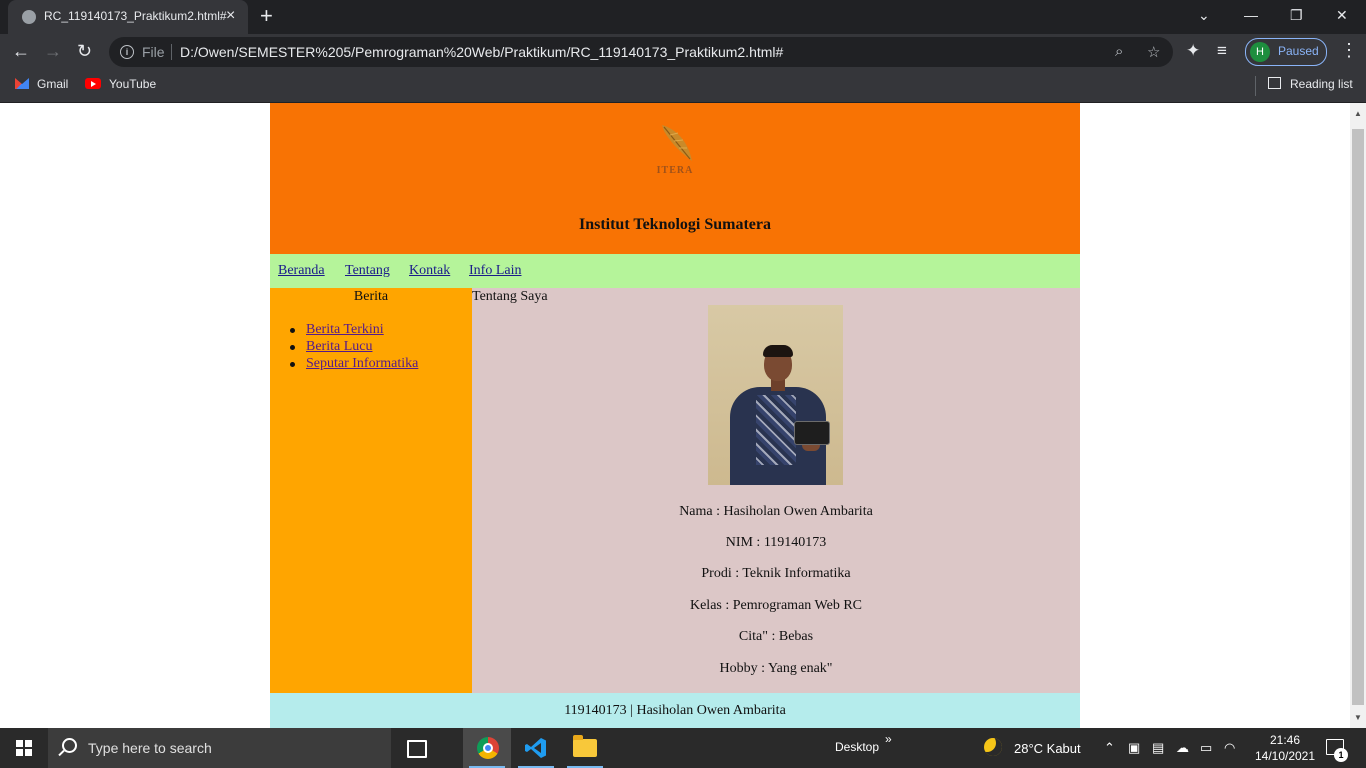 This screenshot has height=768, width=1366. I want to click on page-footer: 119140173 | Hasiholan Owen Ambarita, so click(675, 710).